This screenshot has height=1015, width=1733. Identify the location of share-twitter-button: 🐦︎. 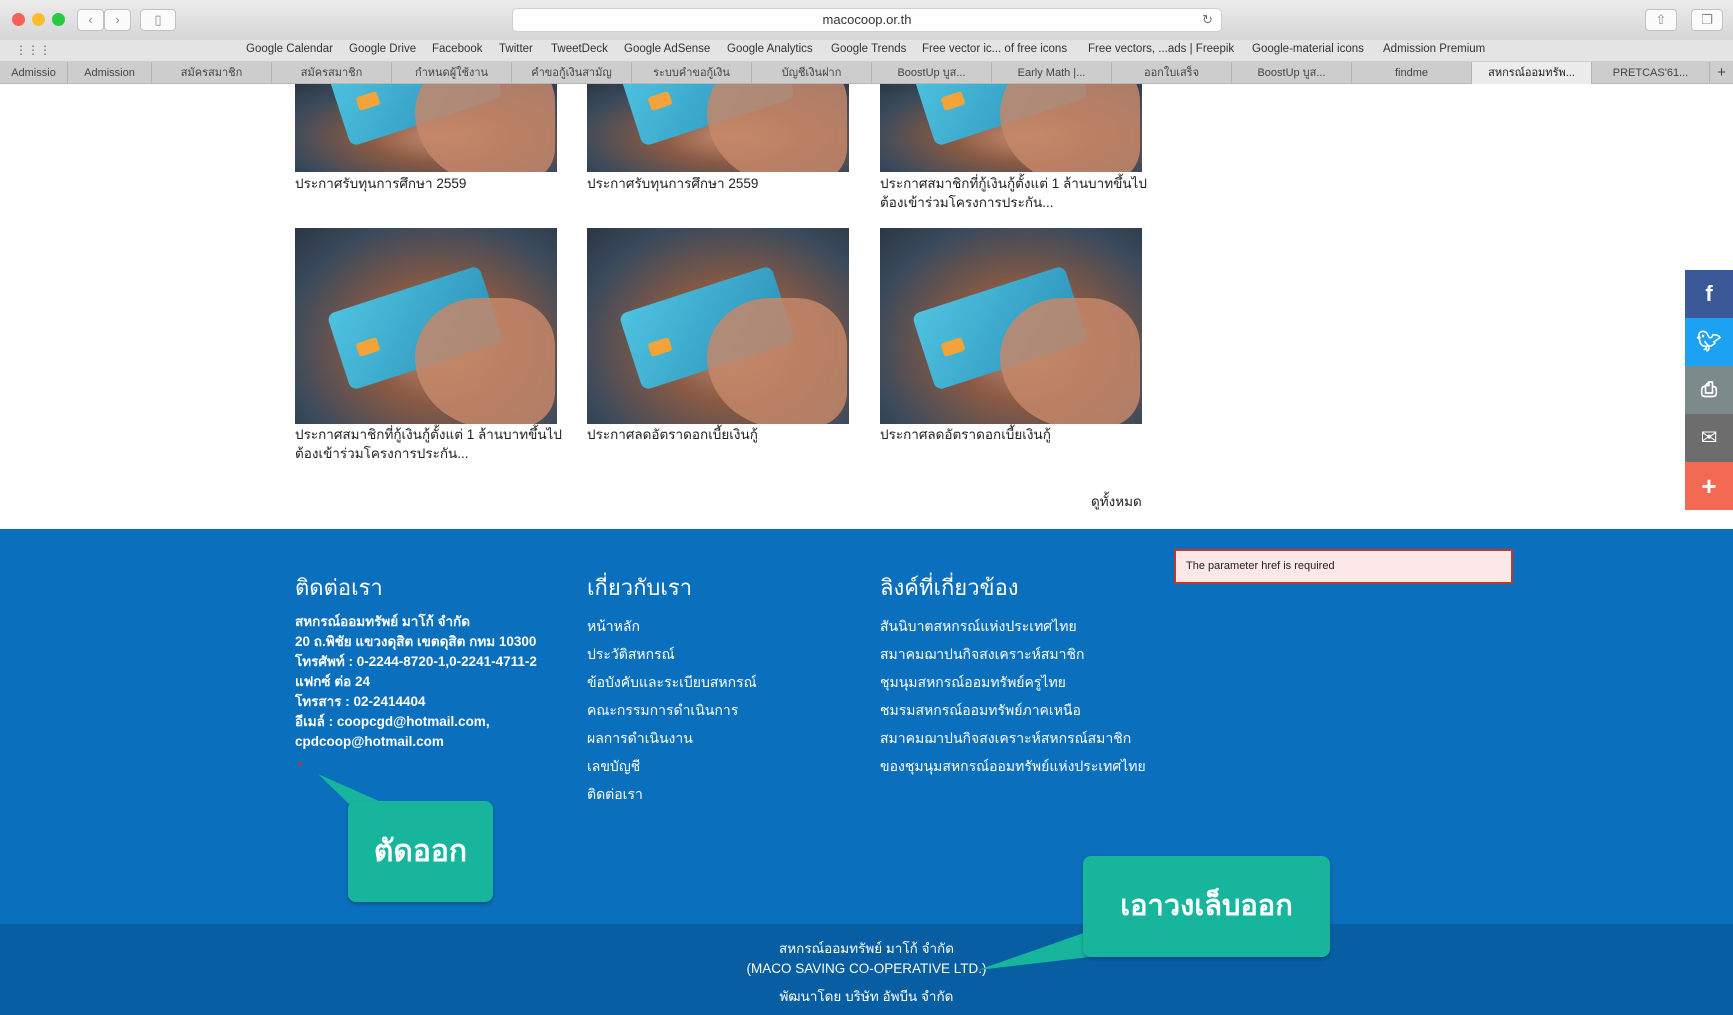
(1709, 342).